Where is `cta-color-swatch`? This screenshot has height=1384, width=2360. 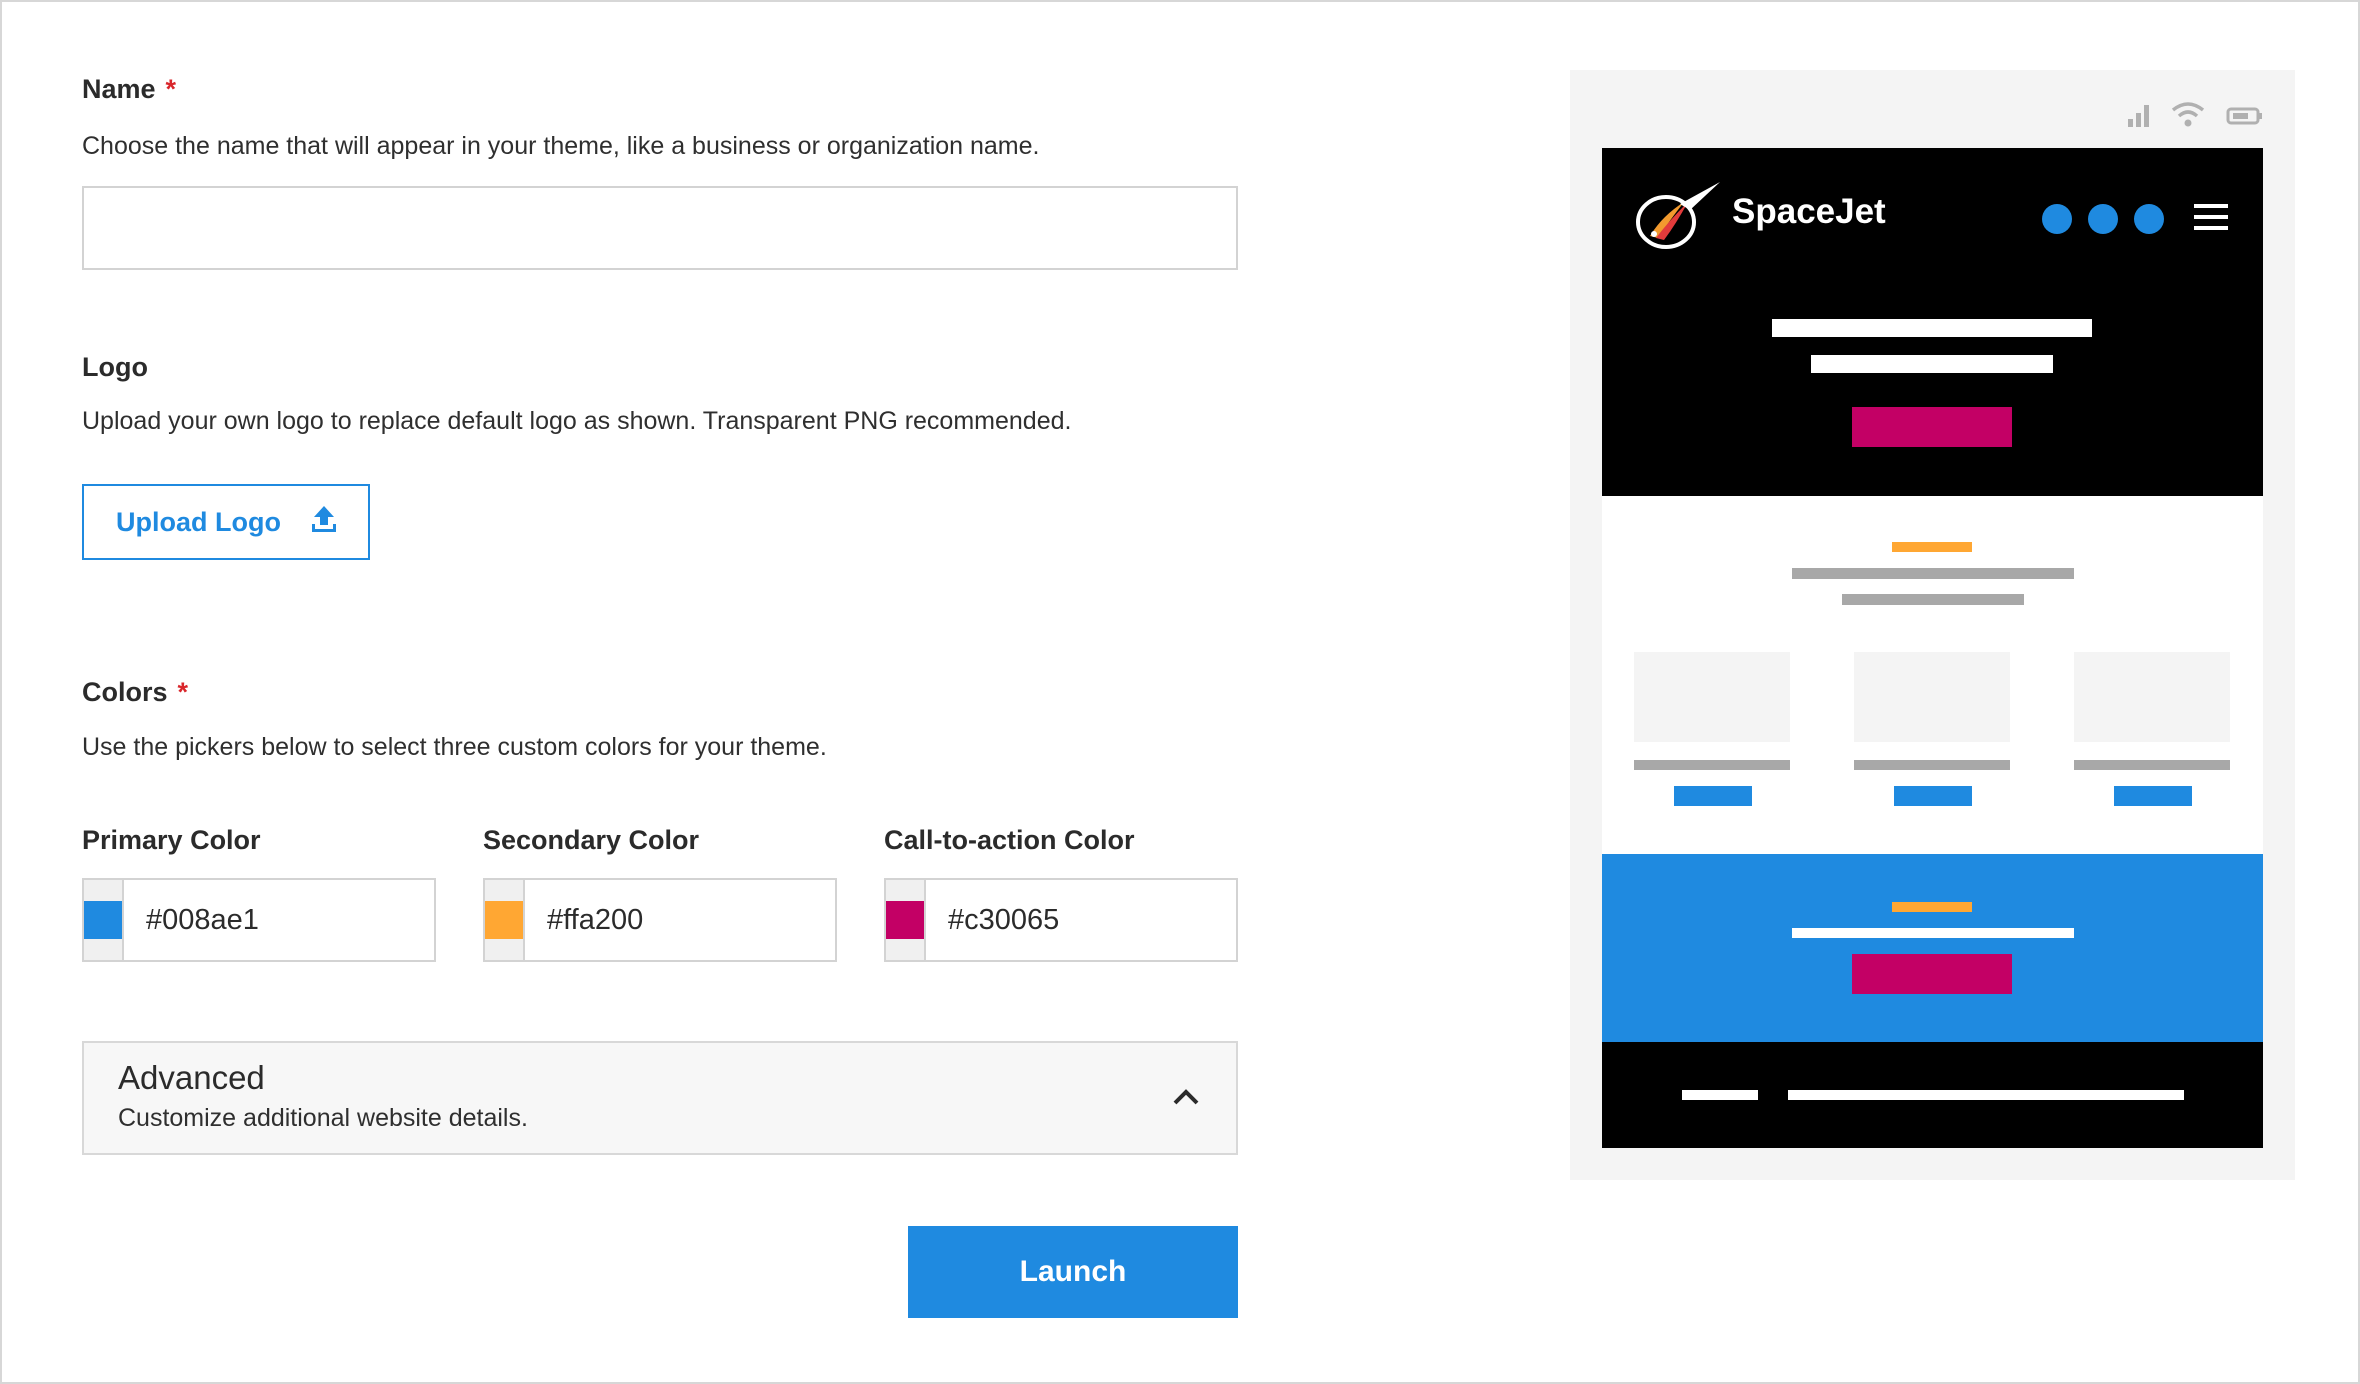 cta-color-swatch is located at coordinates (905, 920).